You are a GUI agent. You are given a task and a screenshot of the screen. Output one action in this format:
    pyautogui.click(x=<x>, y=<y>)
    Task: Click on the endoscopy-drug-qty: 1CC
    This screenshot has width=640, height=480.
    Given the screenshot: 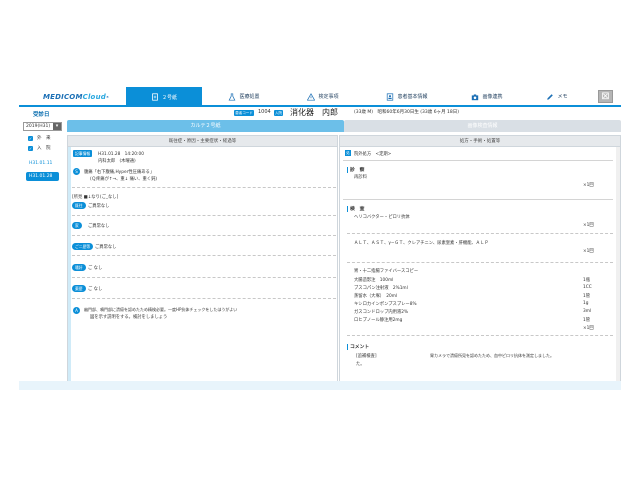 What is the action you would take?
    pyautogui.click(x=587, y=287)
    